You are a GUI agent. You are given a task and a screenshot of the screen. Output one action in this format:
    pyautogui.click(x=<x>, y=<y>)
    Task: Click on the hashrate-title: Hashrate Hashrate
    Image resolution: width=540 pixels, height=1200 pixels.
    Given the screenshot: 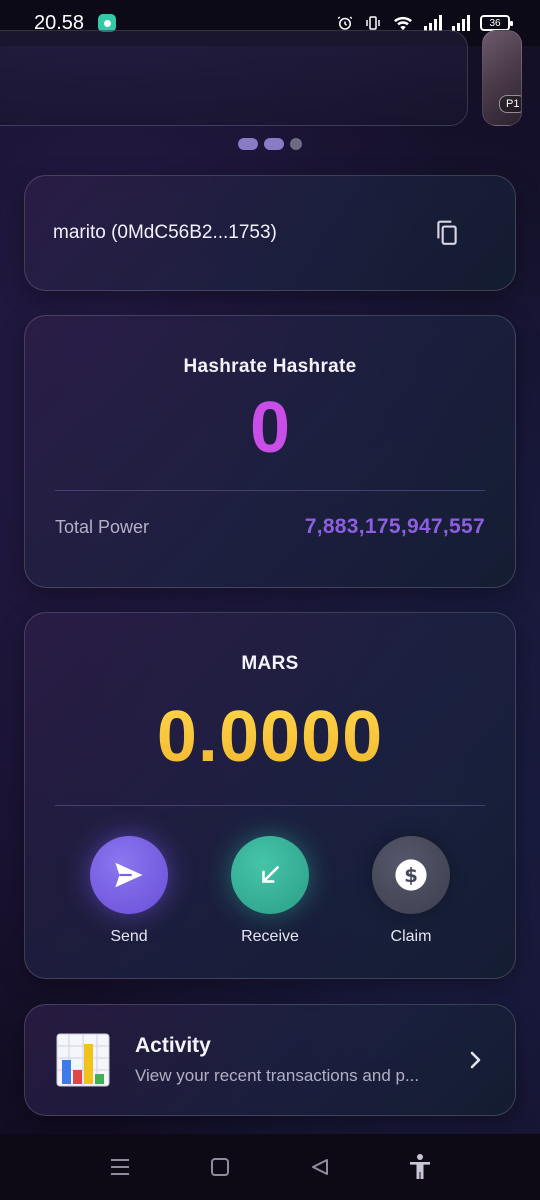 What is the action you would take?
    pyautogui.click(x=270, y=366)
    